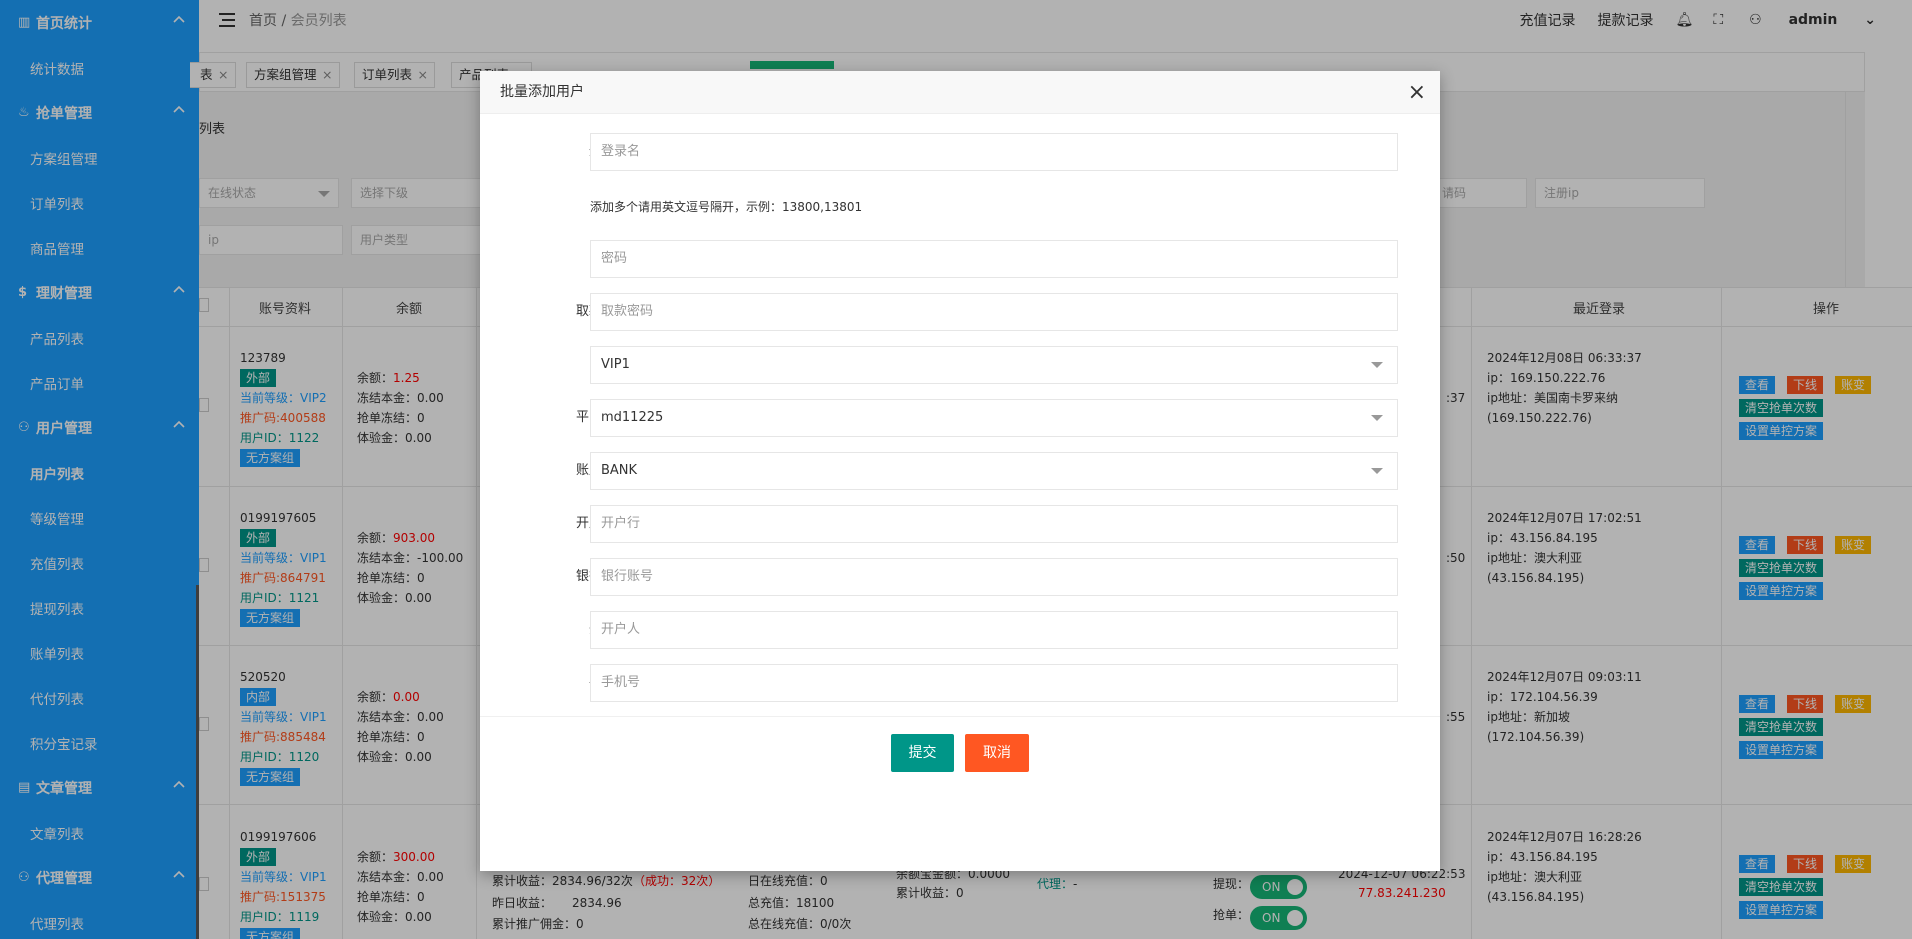  What do you see at coordinates (960, 92) in the screenshot?
I see `dialog-header: 批量添加用户 ×` at bounding box center [960, 92].